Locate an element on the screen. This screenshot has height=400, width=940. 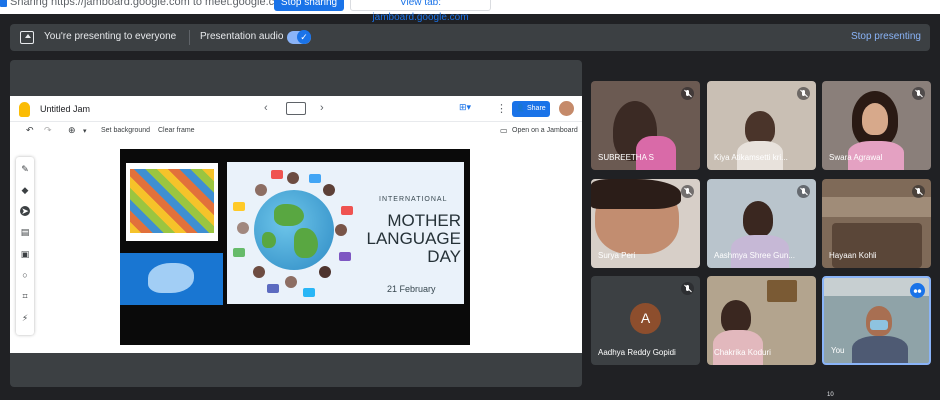
participant-name: Chakrika Koduri is located at coordinates (742, 352).